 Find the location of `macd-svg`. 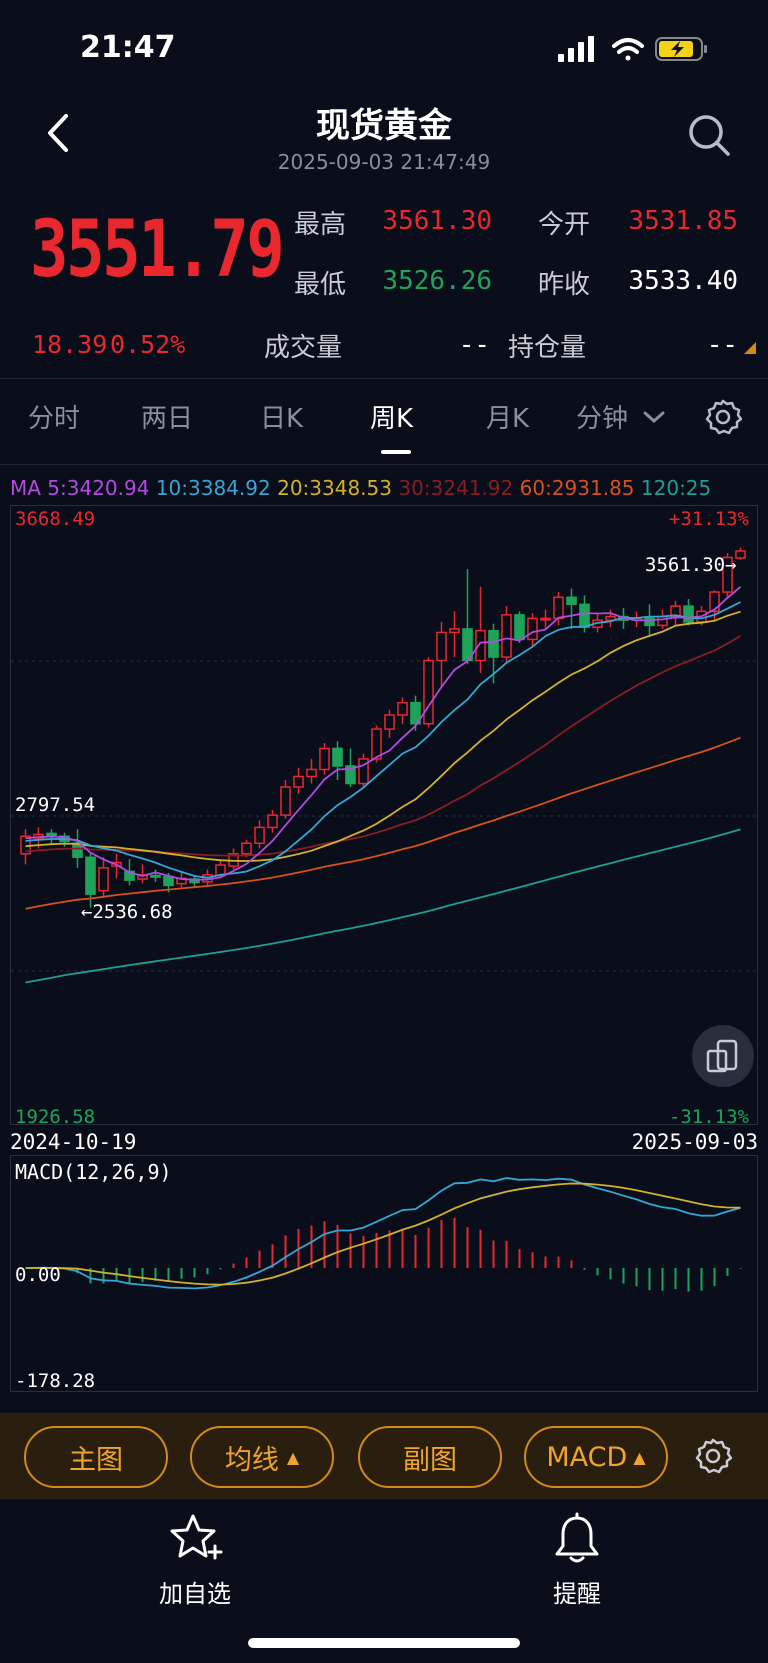

macd-svg is located at coordinates (383, 1234).